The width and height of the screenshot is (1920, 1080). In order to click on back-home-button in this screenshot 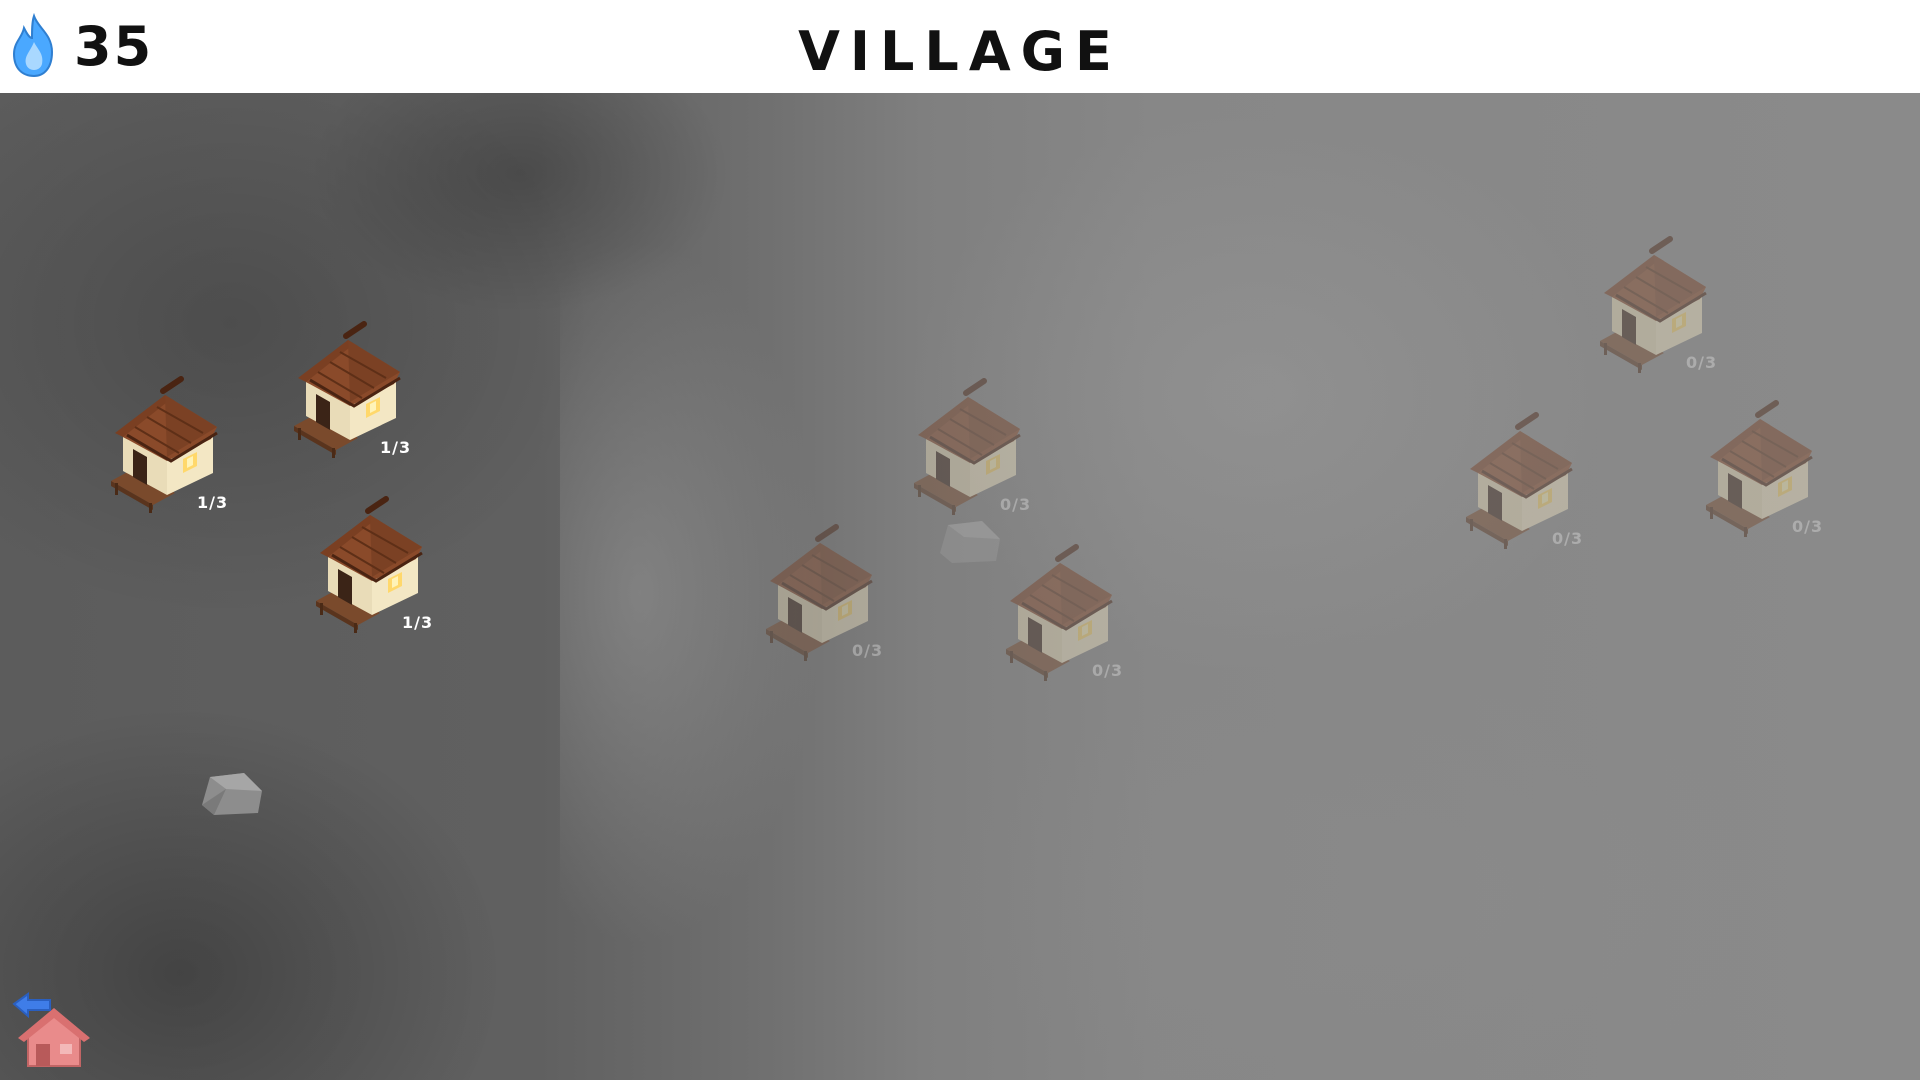, I will do `click(52, 1030)`.